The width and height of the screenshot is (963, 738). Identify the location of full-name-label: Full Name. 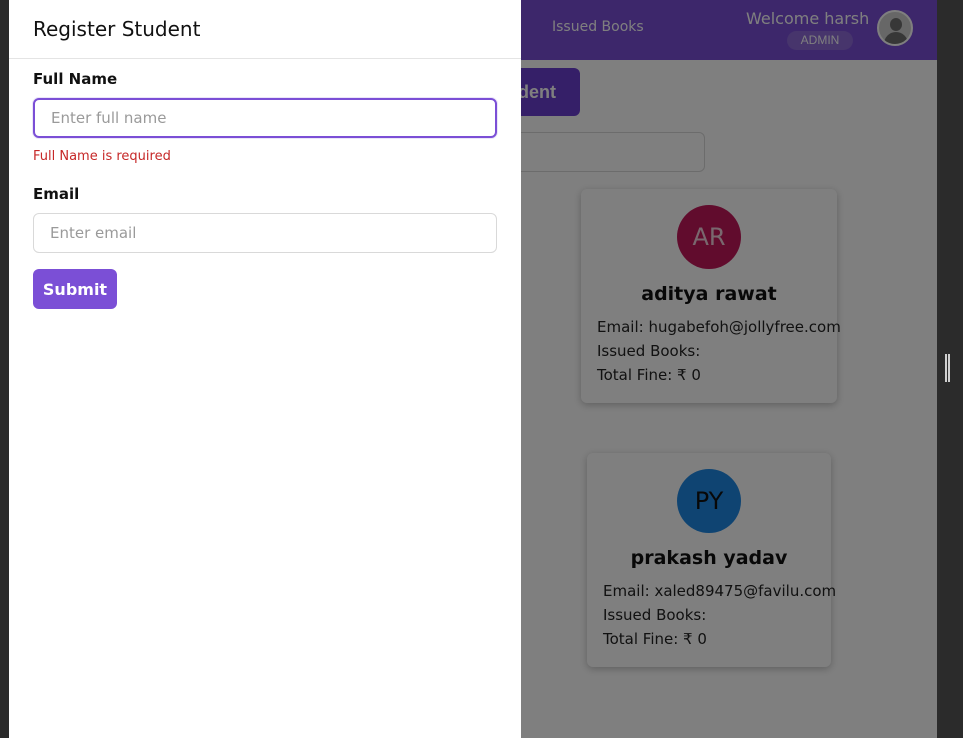
(75, 79).